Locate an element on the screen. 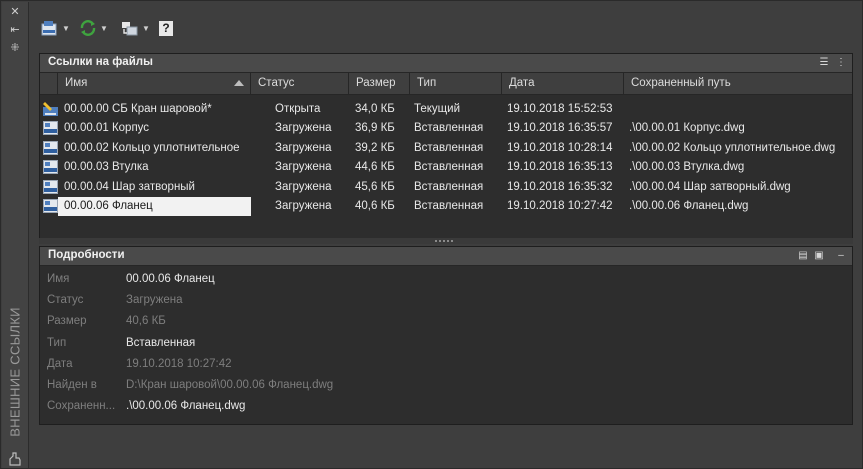 This screenshot has height=469, width=863. detail-label: Статус is located at coordinates (65, 300).